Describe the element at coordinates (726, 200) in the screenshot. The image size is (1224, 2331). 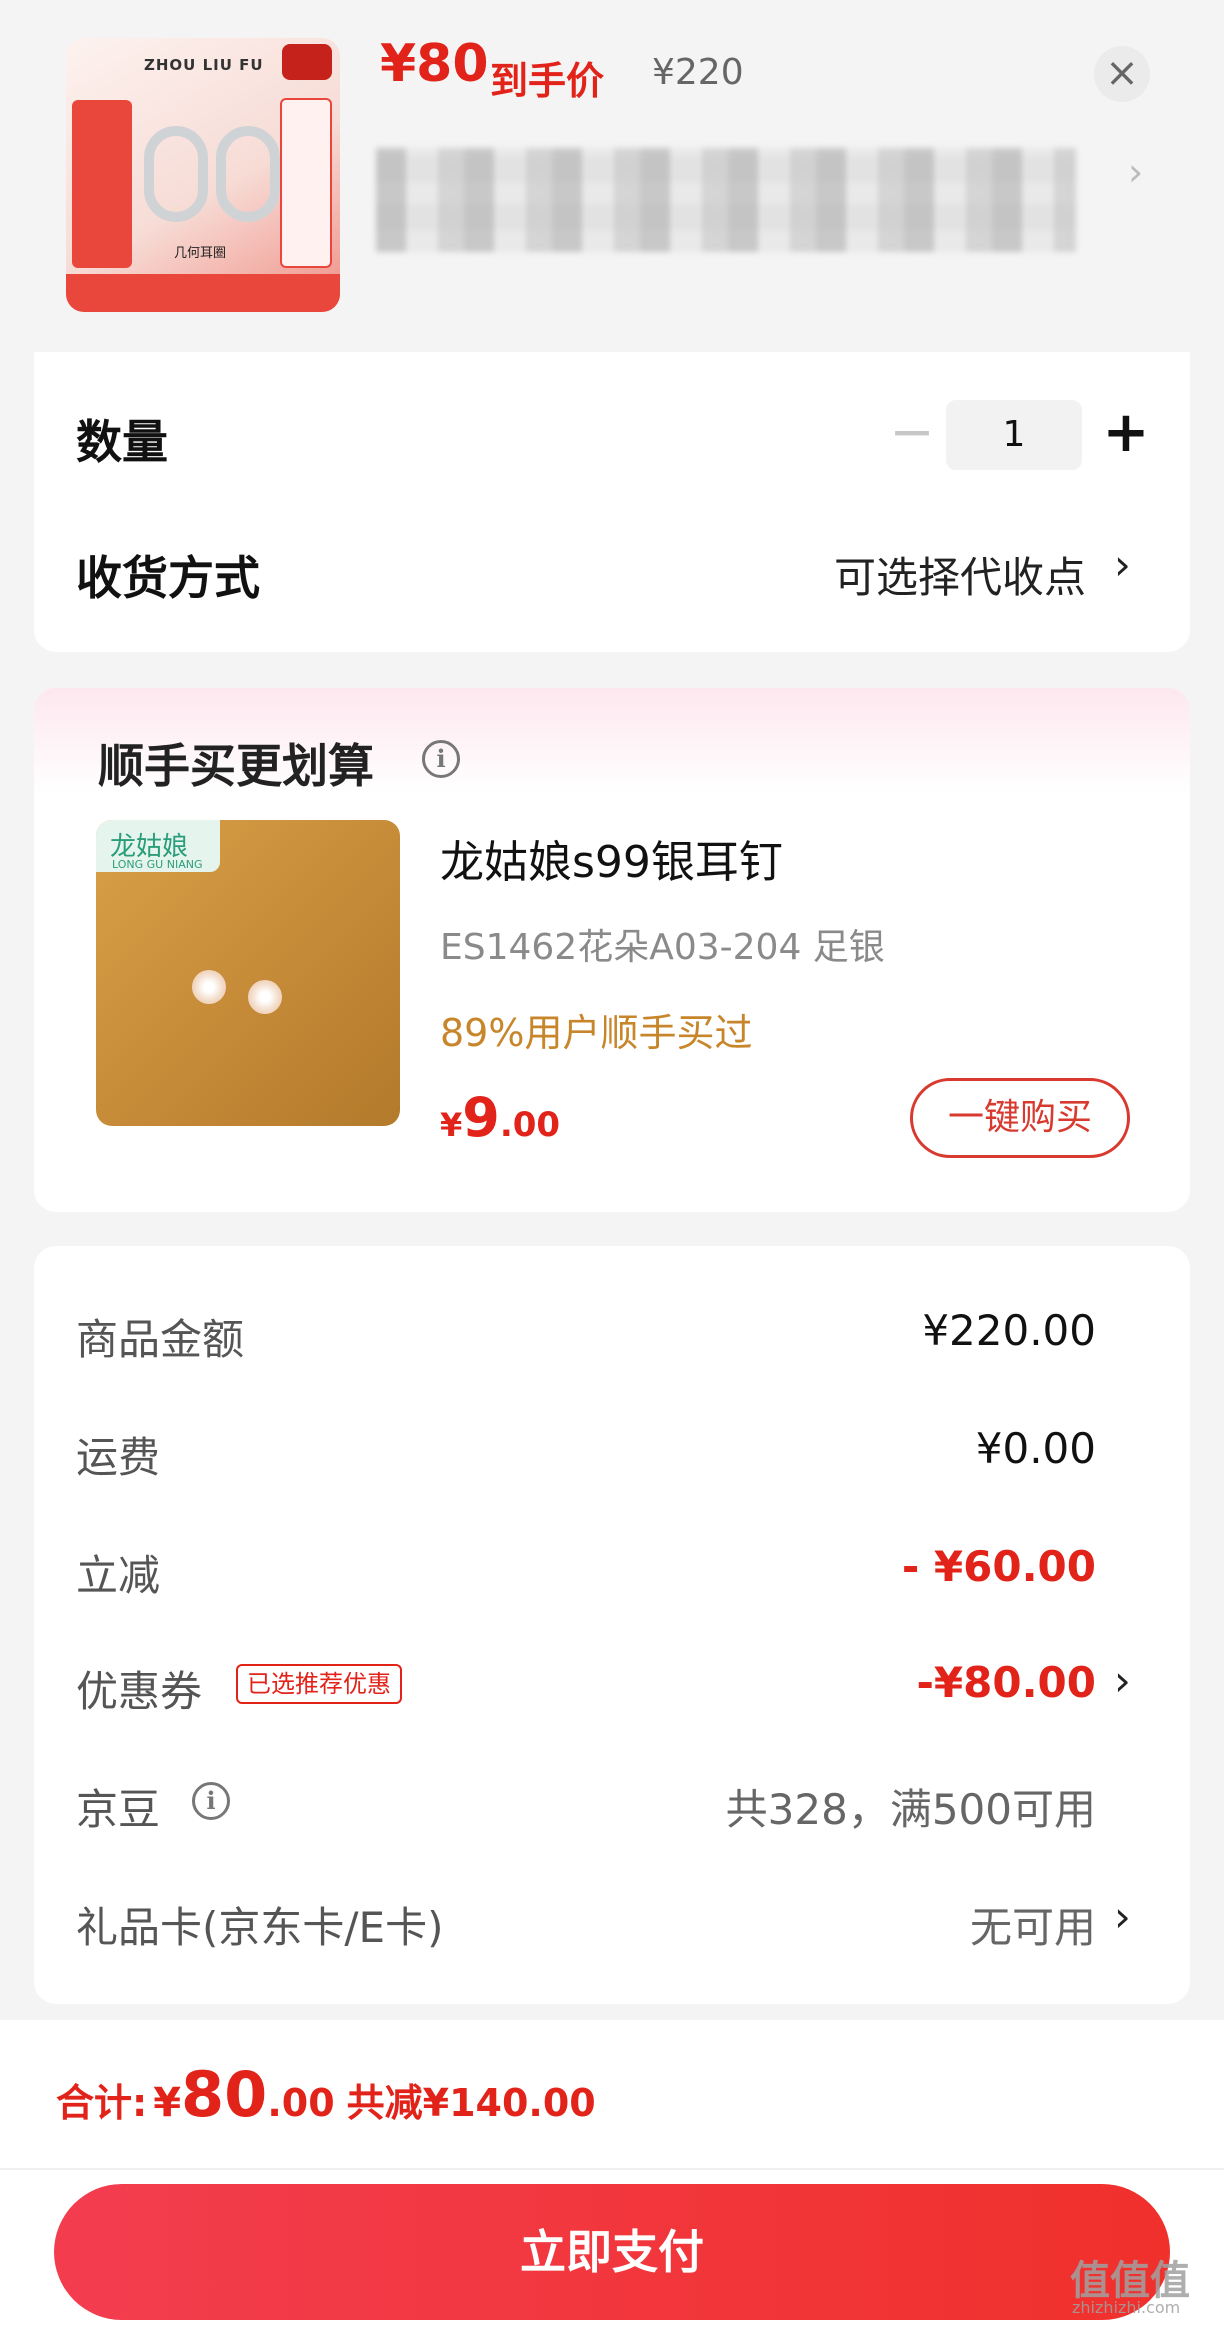
I see `product-title-redacted` at that location.